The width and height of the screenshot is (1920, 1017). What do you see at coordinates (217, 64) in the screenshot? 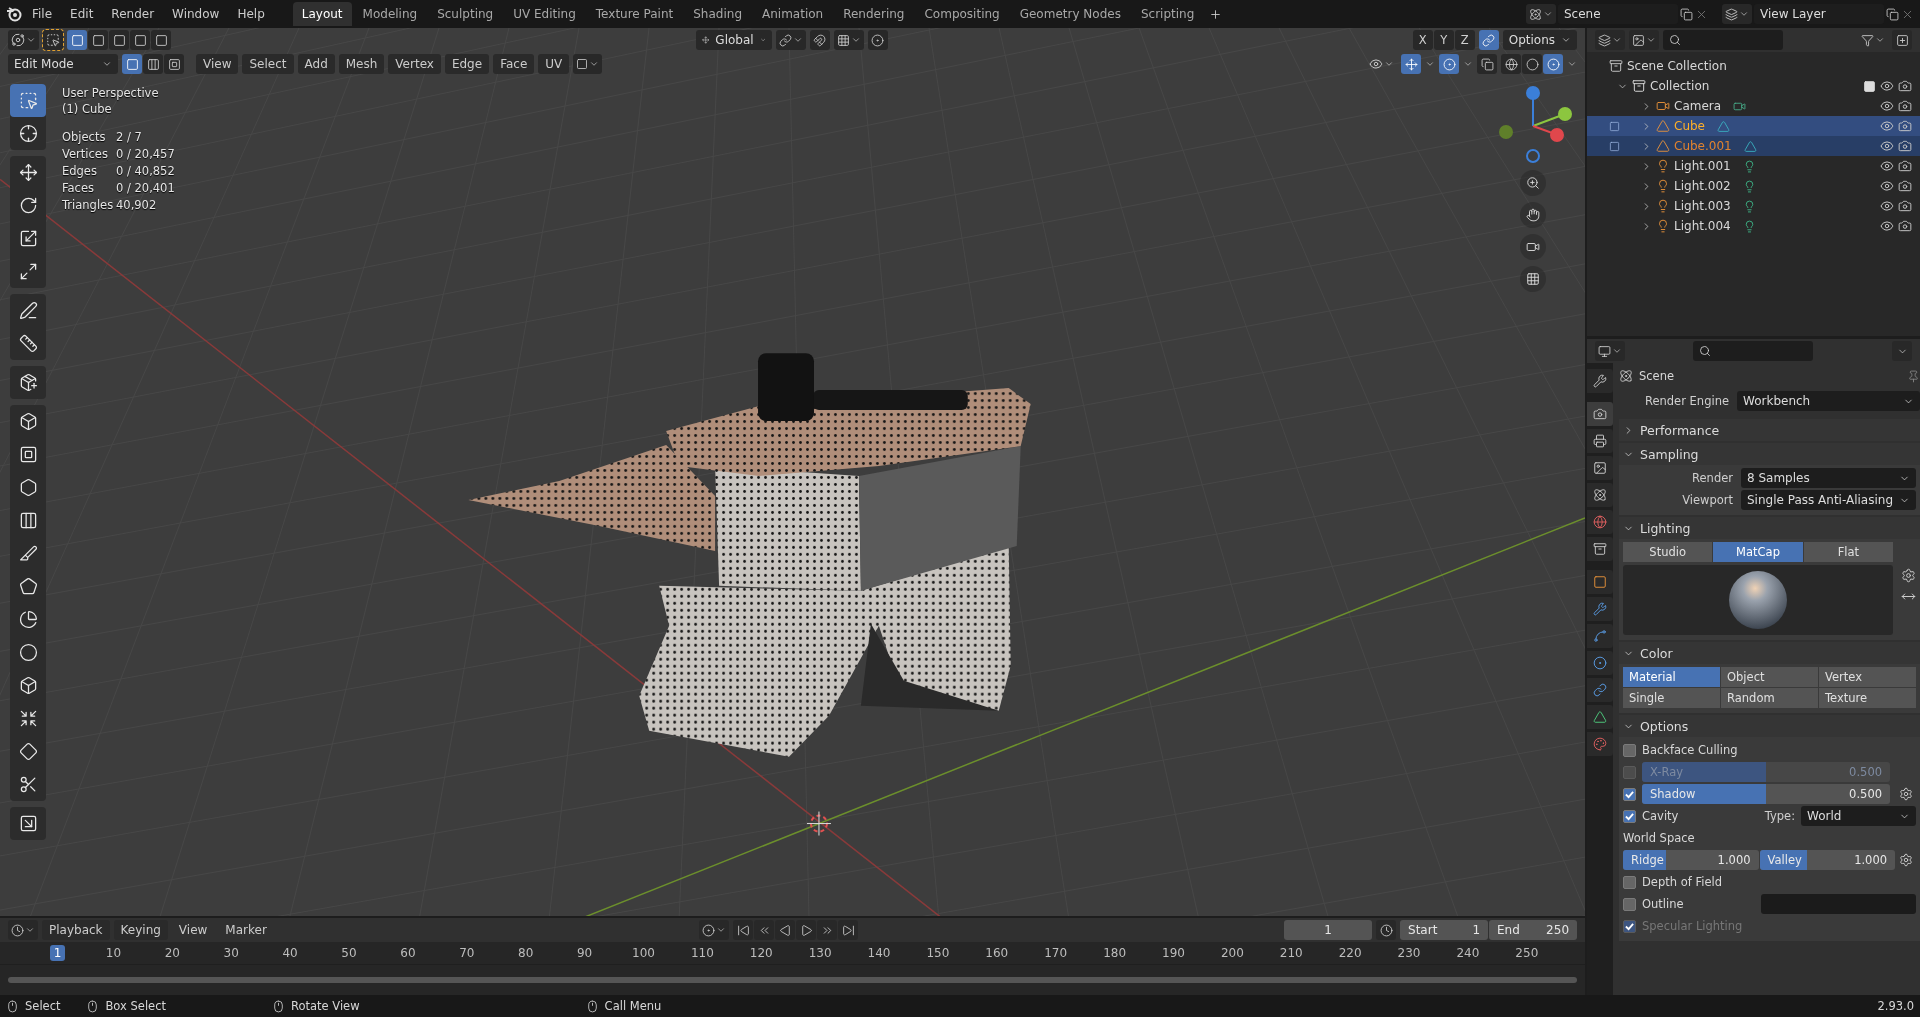
I see `header-menu: View` at bounding box center [217, 64].